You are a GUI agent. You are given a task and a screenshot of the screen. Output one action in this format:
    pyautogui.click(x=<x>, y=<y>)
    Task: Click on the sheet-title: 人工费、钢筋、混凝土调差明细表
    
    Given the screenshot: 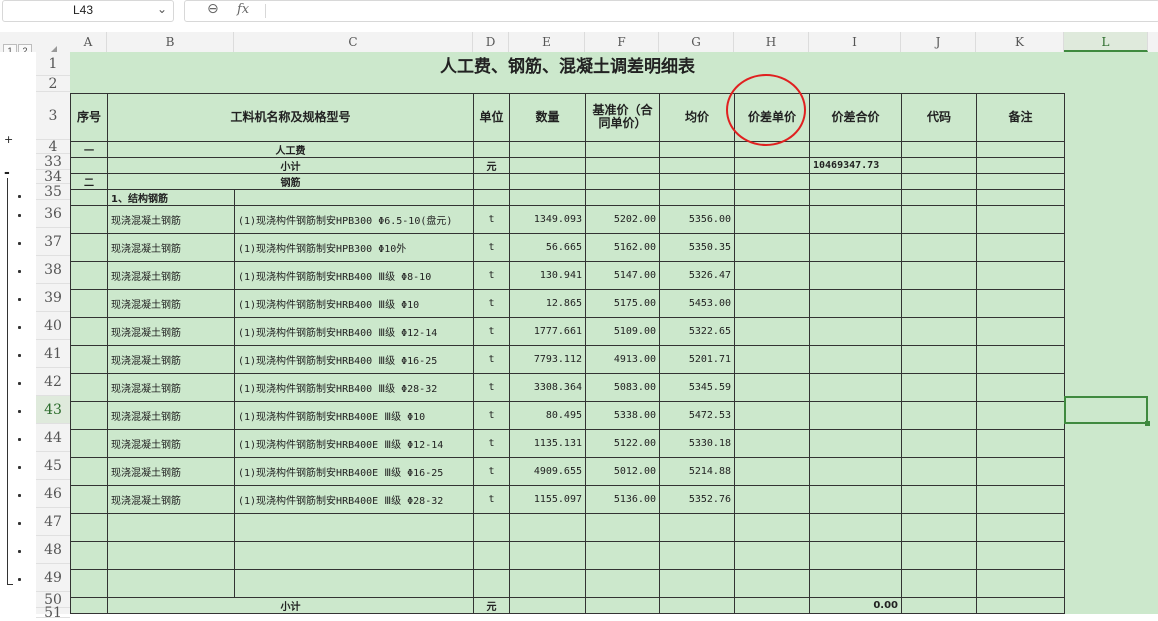 What is the action you would take?
    pyautogui.click(x=568, y=64)
    